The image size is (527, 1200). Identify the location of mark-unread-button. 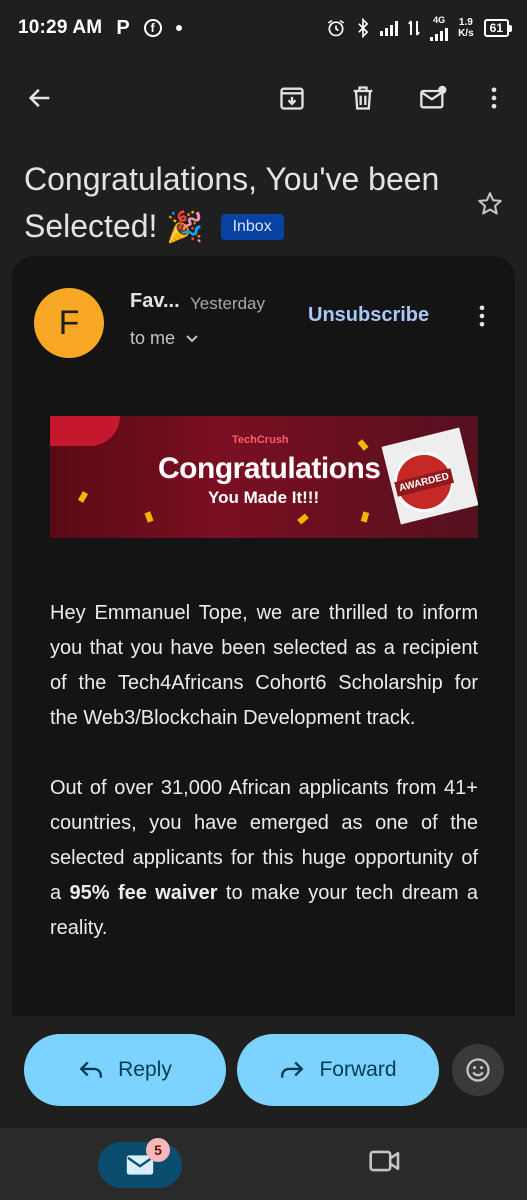
(433, 98).